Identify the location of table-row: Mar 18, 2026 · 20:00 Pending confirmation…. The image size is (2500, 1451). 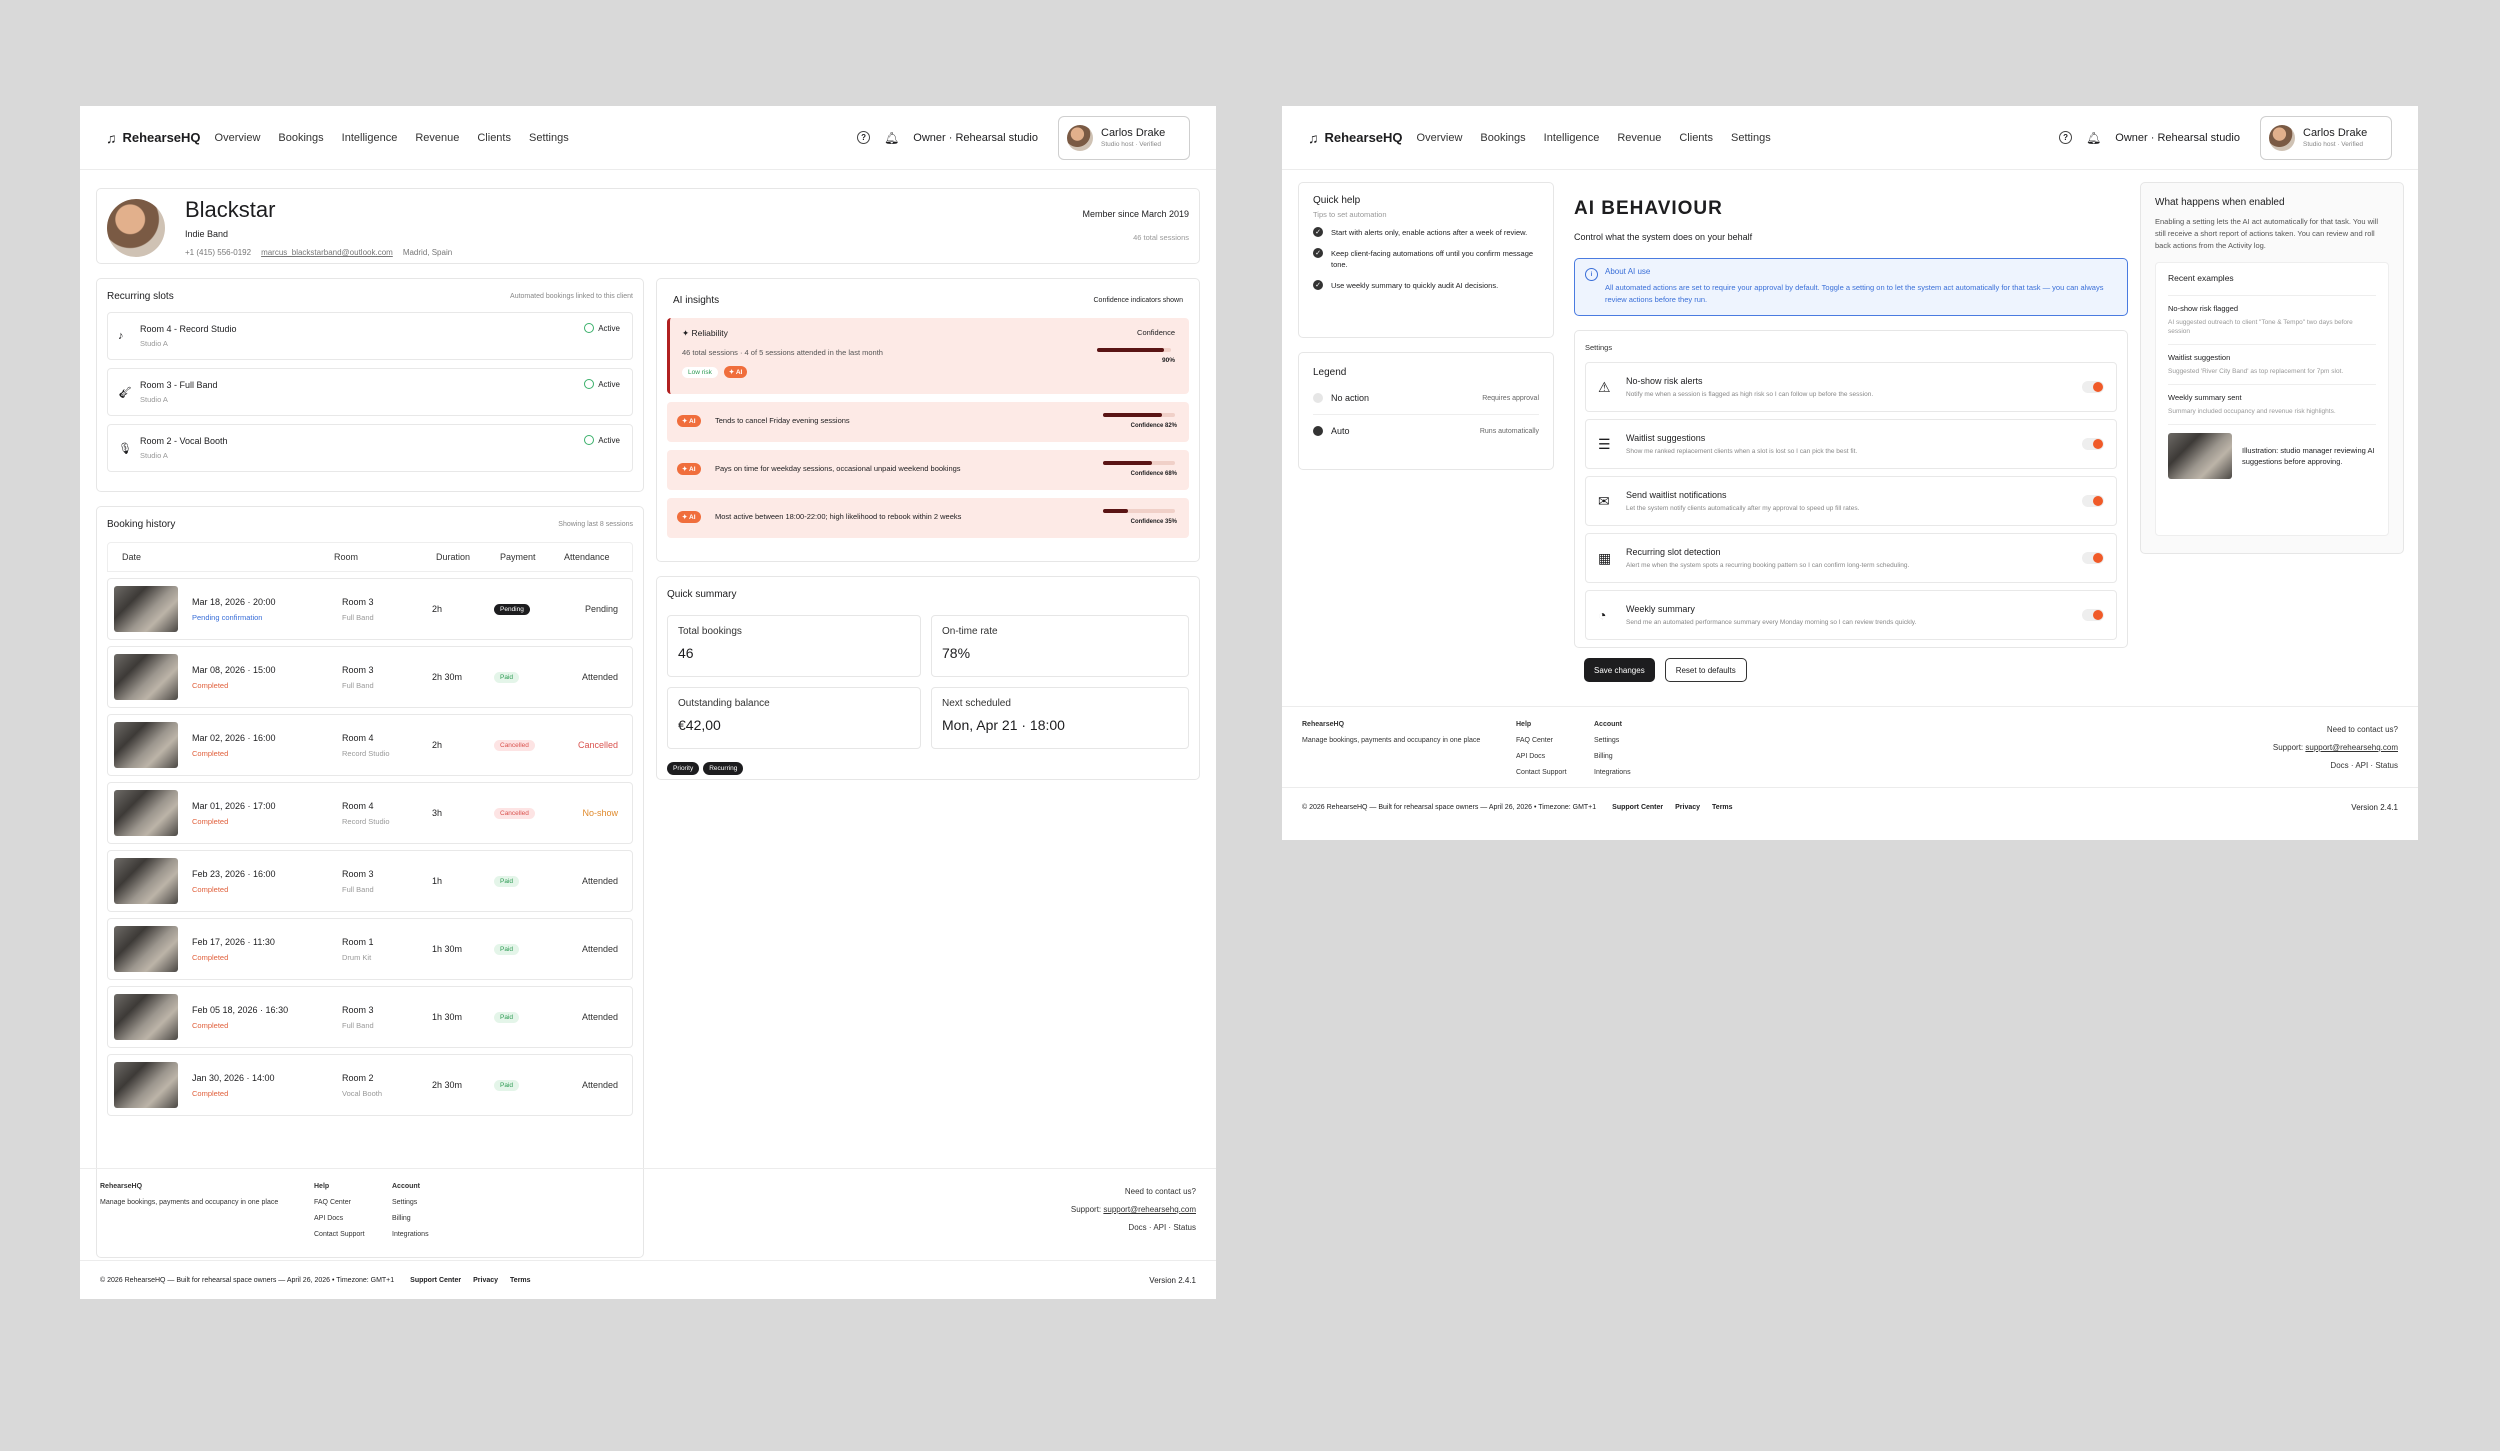
(370, 609).